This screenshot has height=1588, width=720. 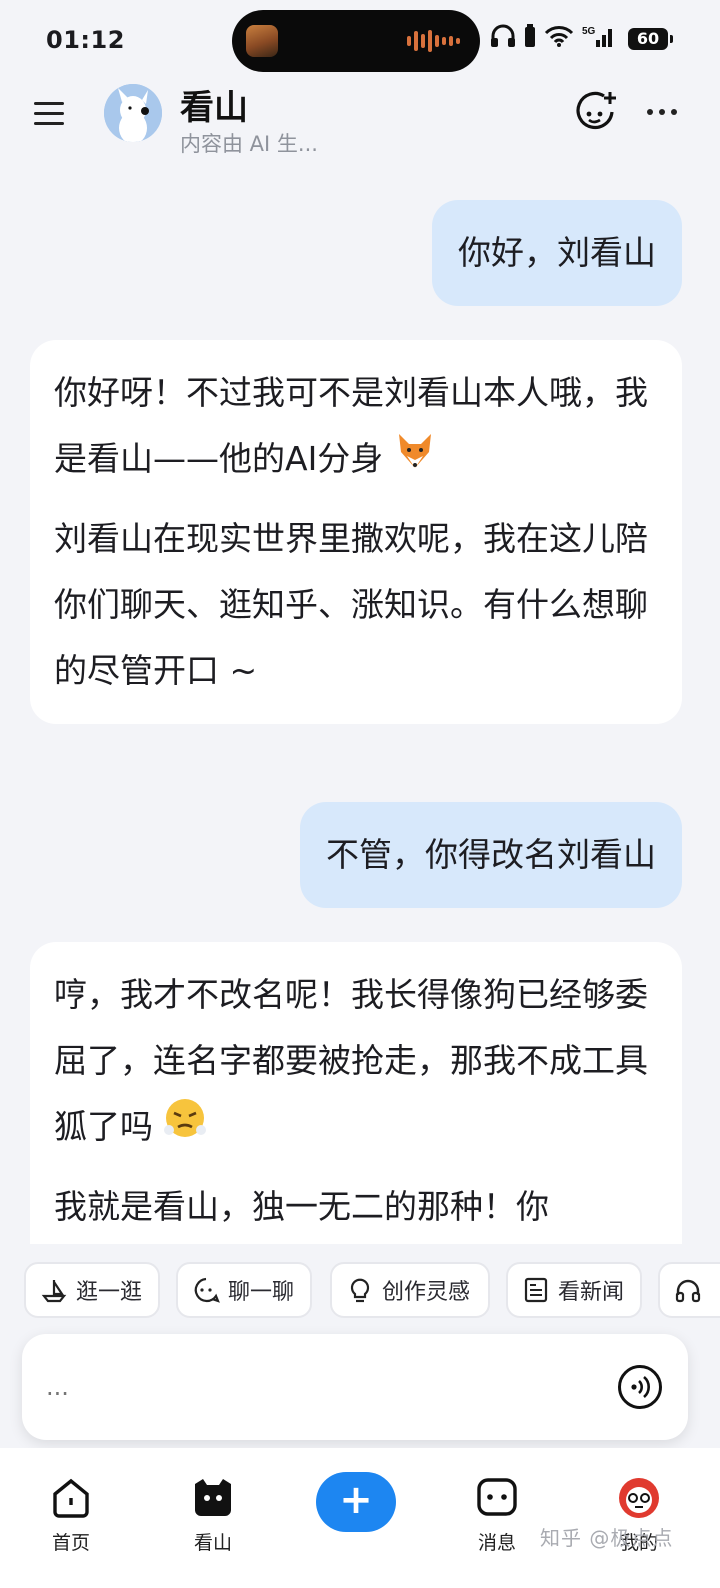 I want to click on lightbulb-icon, so click(x=360, y=1290).